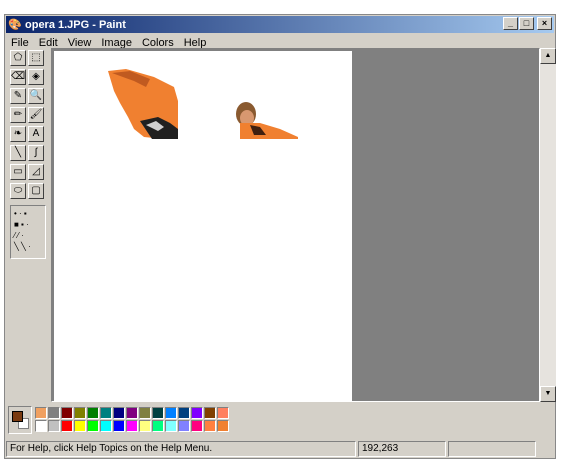  Describe the element at coordinates (492, 449) in the screenshot. I see `status-selection-size` at that location.